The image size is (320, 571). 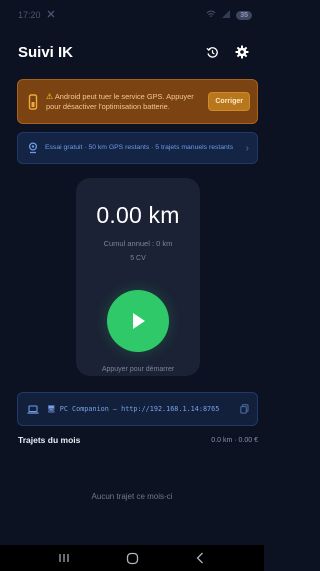 I want to click on warning-triangle-icon: ⚠, so click(x=50, y=96).